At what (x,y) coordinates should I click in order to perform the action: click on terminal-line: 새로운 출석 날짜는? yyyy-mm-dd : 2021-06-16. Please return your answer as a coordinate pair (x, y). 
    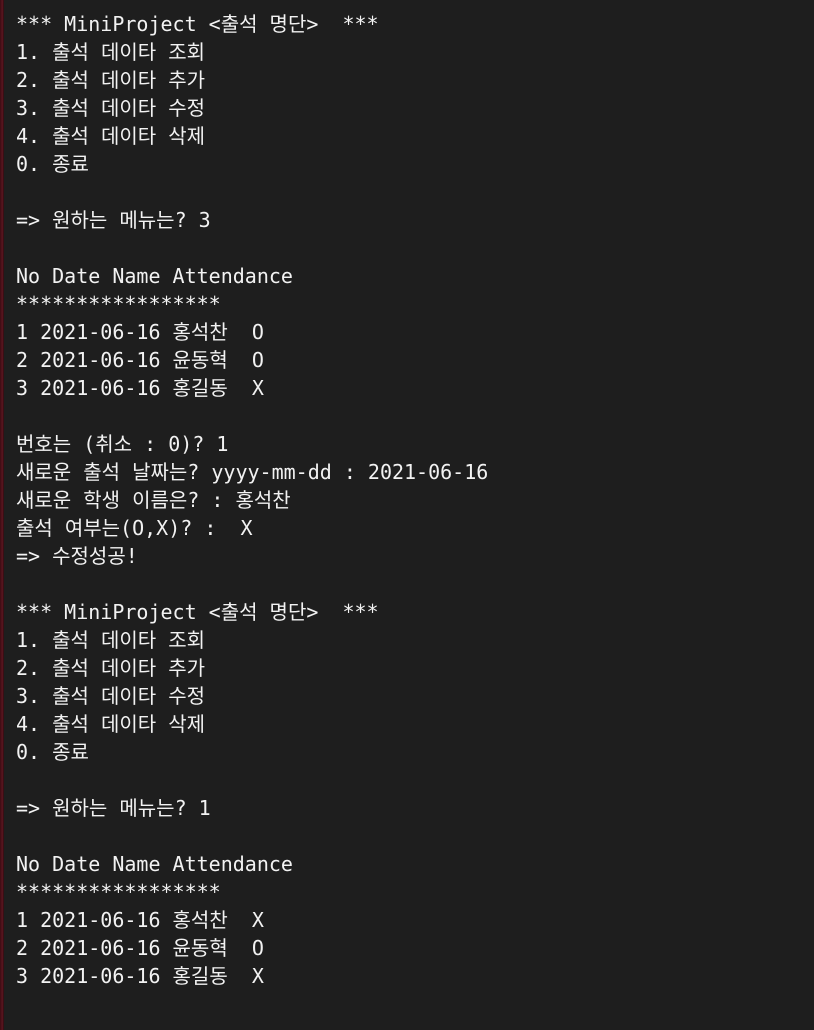
    Looking at the image, I should click on (252, 472).